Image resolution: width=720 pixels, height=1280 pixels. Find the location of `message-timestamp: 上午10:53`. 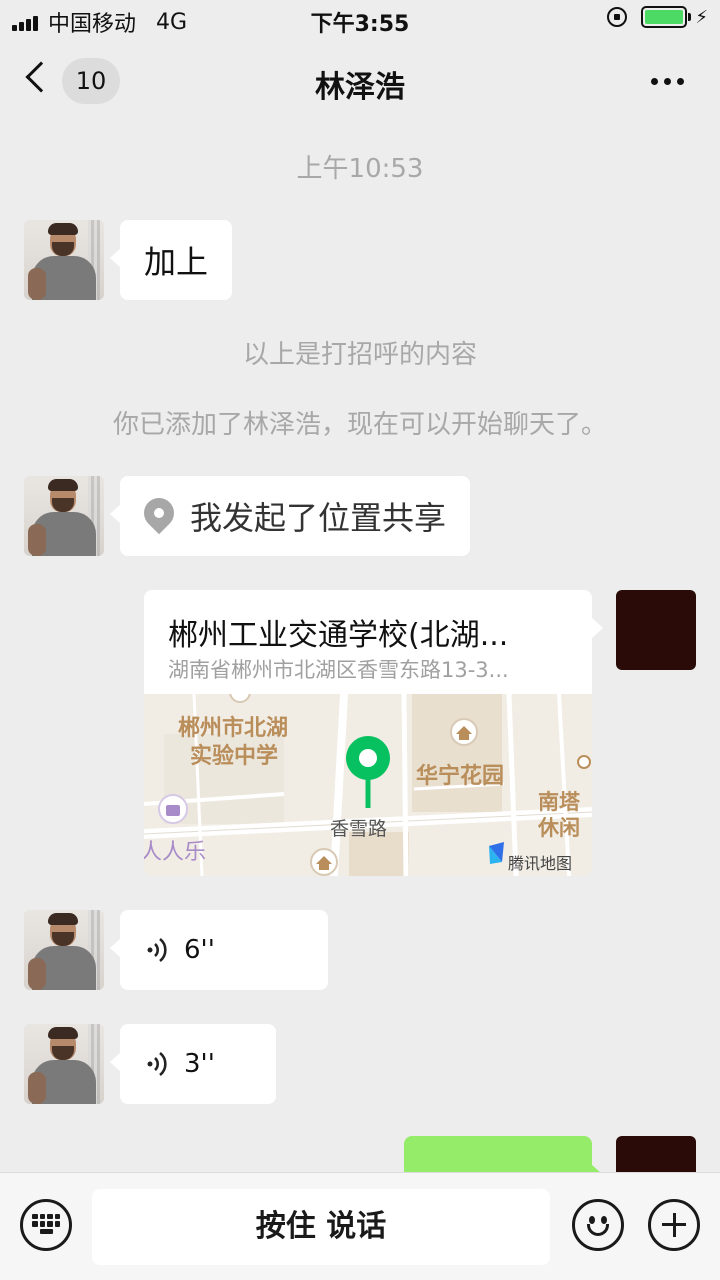

message-timestamp: 上午10:53 is located at coordinates (360, 169).